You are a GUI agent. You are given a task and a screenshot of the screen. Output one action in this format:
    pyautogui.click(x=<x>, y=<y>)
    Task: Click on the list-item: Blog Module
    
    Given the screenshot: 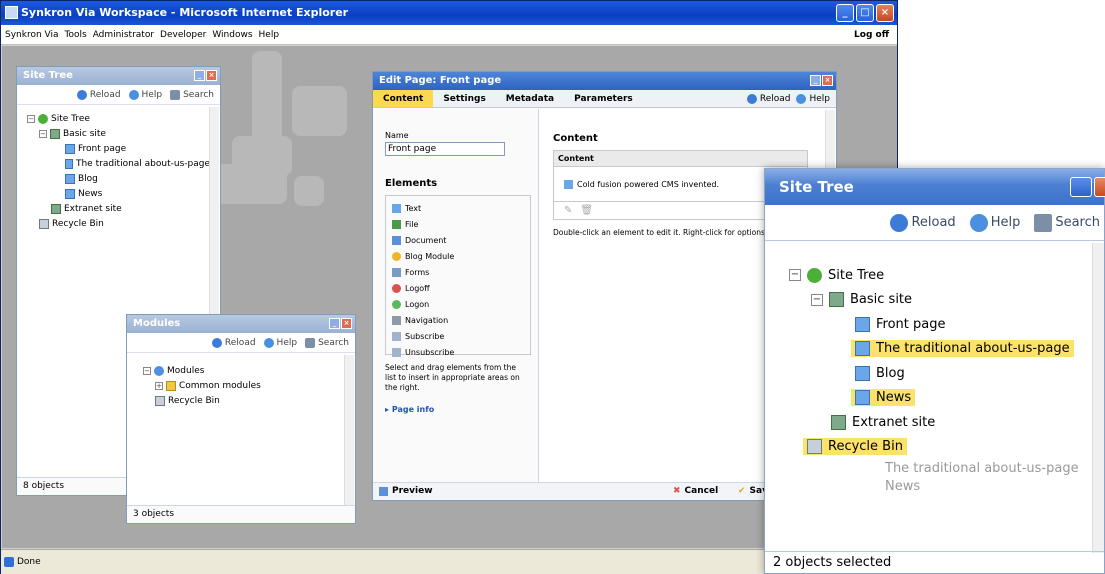 What is the action you would take?
    pyautogui.click(x=458, y=256)
    